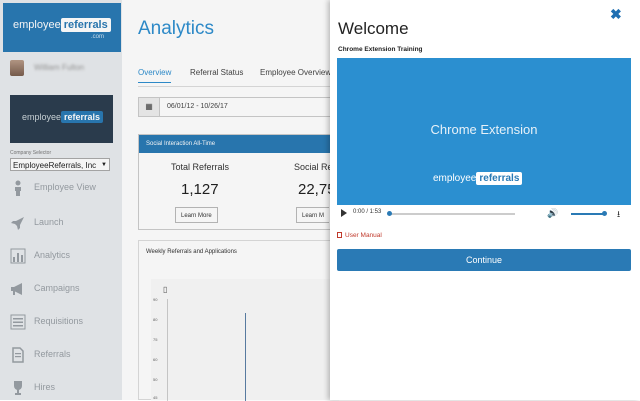  Describe the element at coordinates (61, 388) in the screenshot. I see `sidebar-item-hires: Hires` at that location.